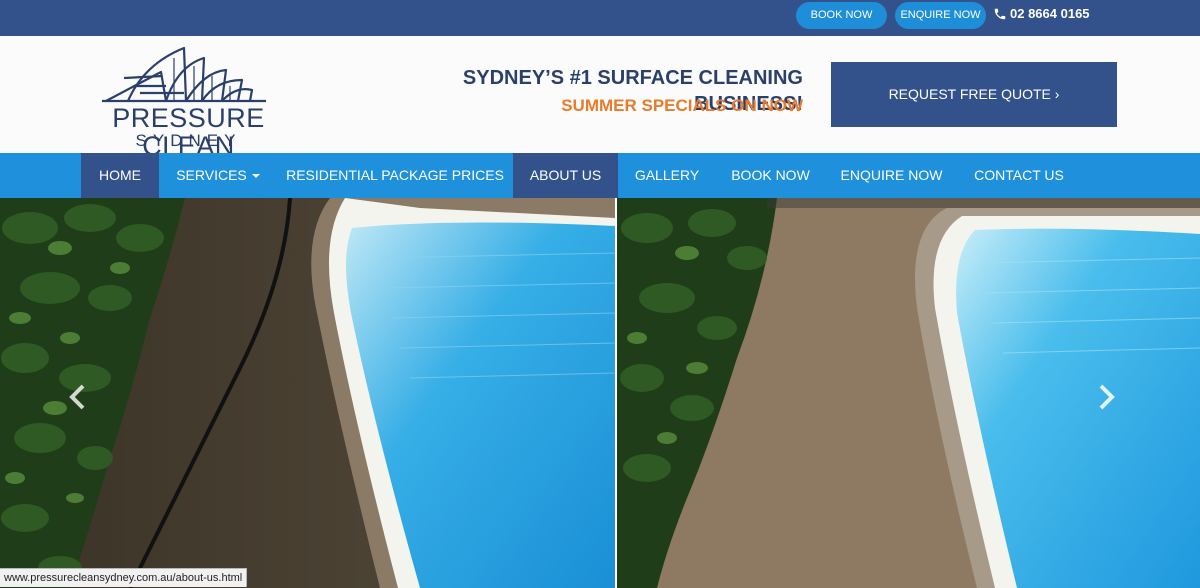  Describe the element at coordinates (600, 18) in the screenshot. I see `top-bar: BOOK NOW ENQUIRE NOW 02 8664 0165` at that location.